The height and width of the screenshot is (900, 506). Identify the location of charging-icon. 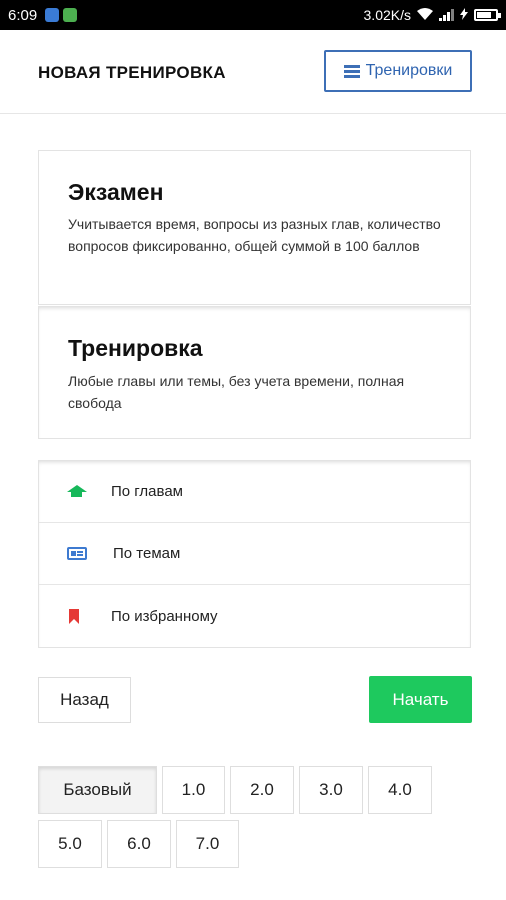
(464, 15).